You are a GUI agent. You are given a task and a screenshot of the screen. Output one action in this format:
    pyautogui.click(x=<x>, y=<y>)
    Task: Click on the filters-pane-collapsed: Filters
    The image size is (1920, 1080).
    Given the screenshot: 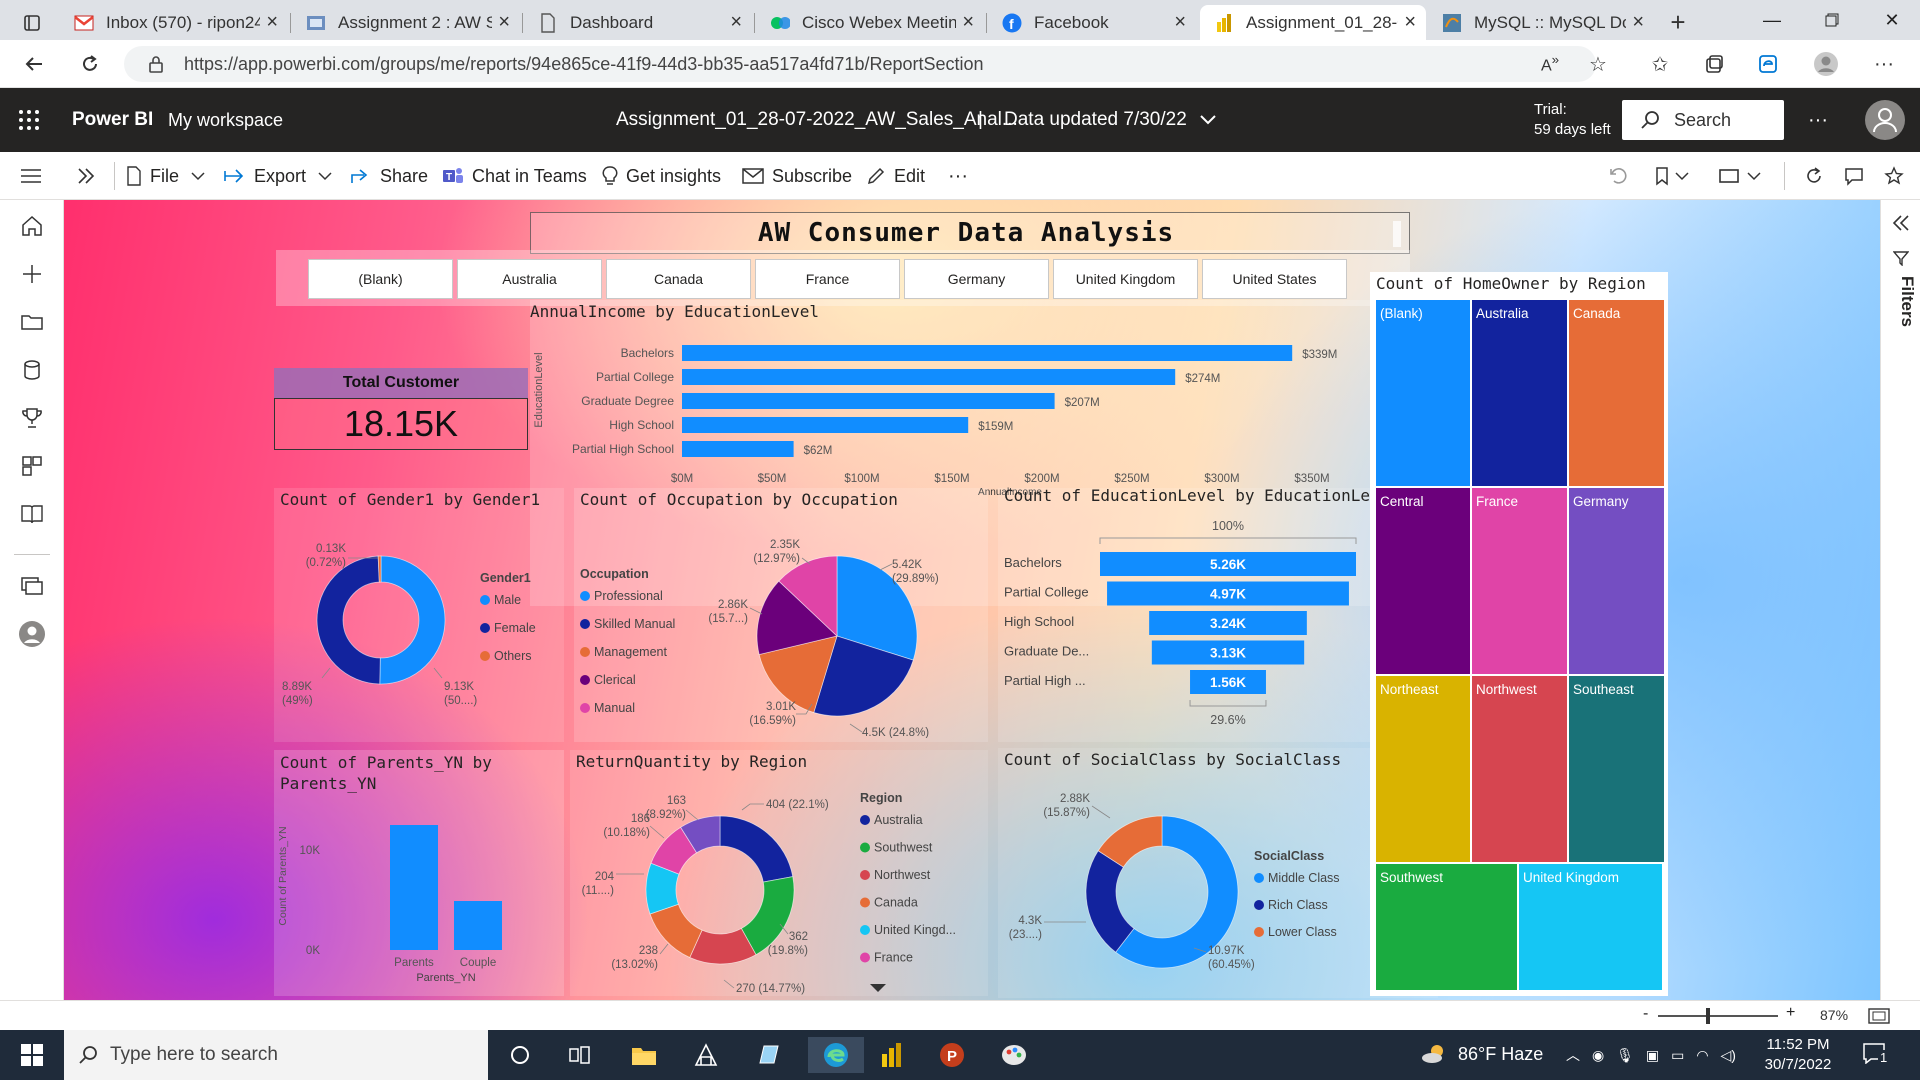 What is the action you would take?
    pyautogui.click(x=1900, y=600)
    